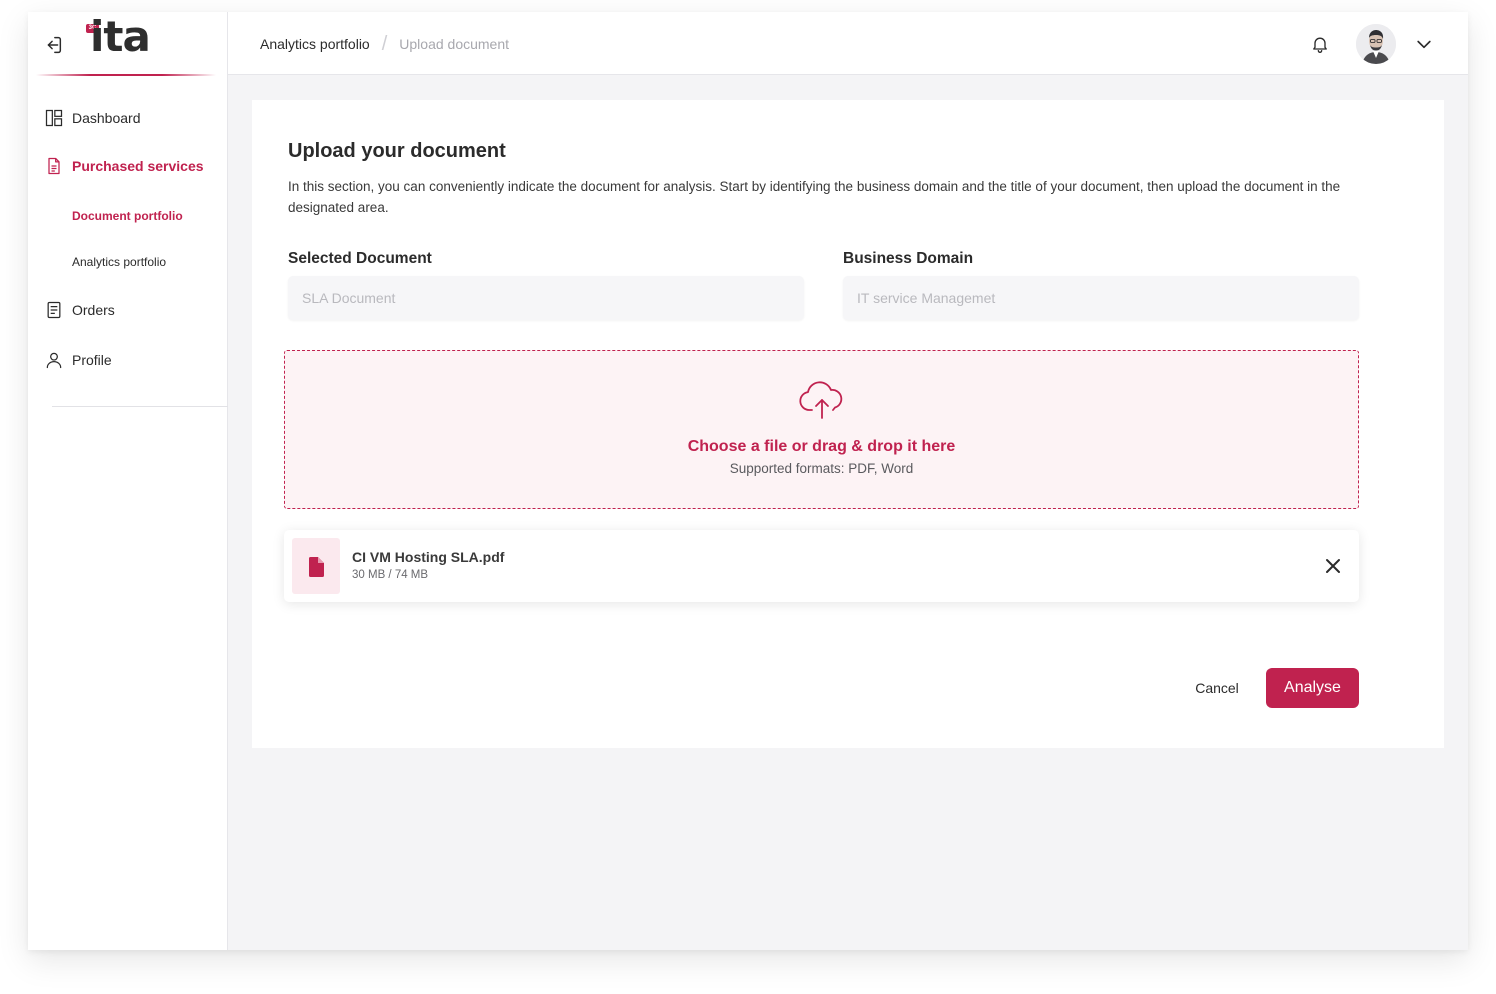 Image resolution: width=1496 pixels, height=994 pixels. Describe the element at coordinates (1312, 688) in the screenshot. I see `analyse-button: Analyse` at that location.